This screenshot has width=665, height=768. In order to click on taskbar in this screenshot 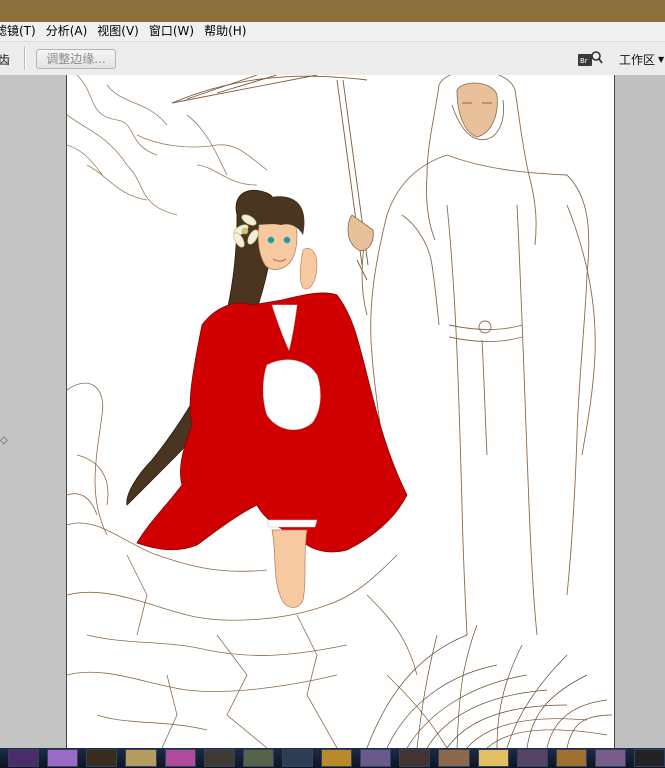, I will do `click(332, 758)`.